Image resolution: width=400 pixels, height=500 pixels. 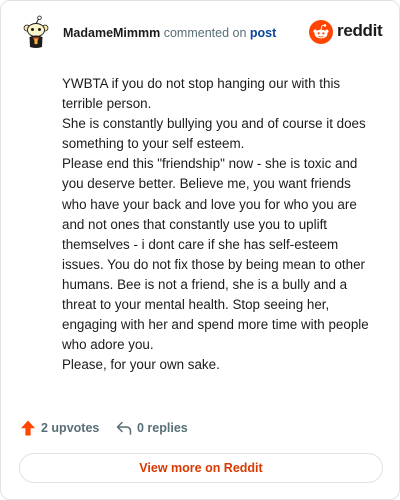 What do you see at coordinates (263, 33) in the screenshot?
I see `post-link: post` at bounding box center [263, 33].